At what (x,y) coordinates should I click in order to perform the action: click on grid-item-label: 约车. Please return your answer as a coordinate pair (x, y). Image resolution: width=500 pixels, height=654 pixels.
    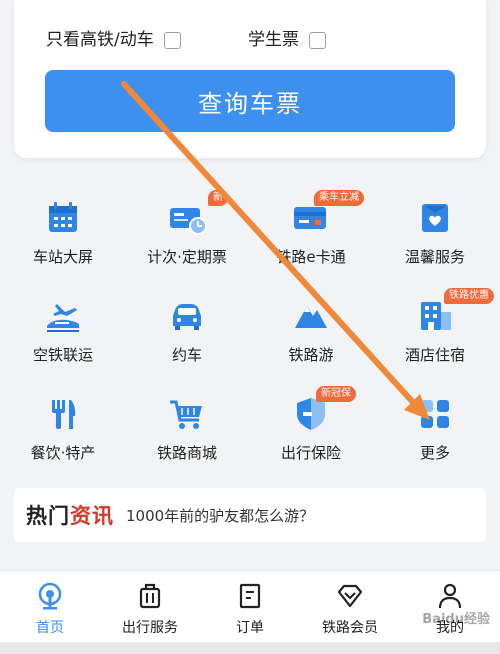
    Looking at the image, I should click on (186, 355).